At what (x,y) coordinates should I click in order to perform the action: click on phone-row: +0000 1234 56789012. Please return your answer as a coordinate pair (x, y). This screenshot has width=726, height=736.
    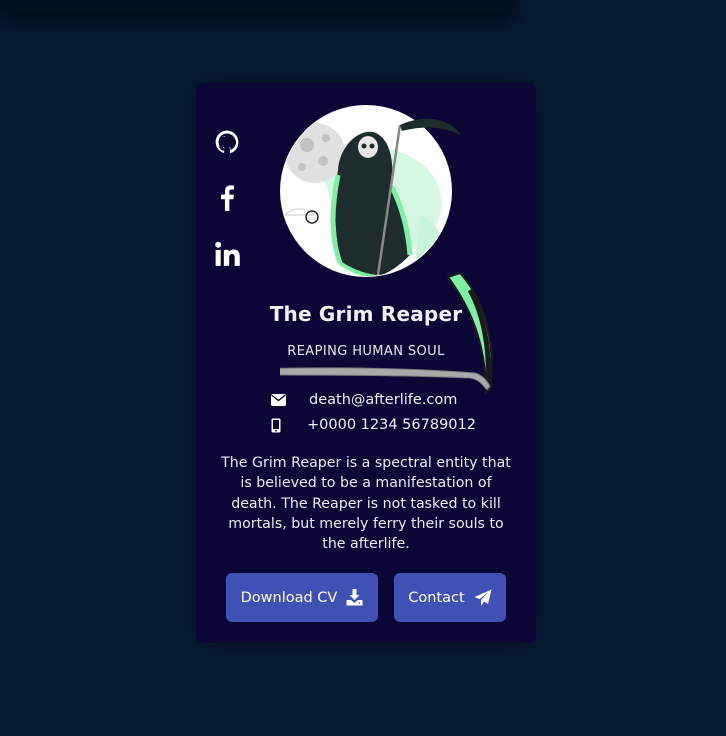
    Looking at the image, I should click on (371, 425).